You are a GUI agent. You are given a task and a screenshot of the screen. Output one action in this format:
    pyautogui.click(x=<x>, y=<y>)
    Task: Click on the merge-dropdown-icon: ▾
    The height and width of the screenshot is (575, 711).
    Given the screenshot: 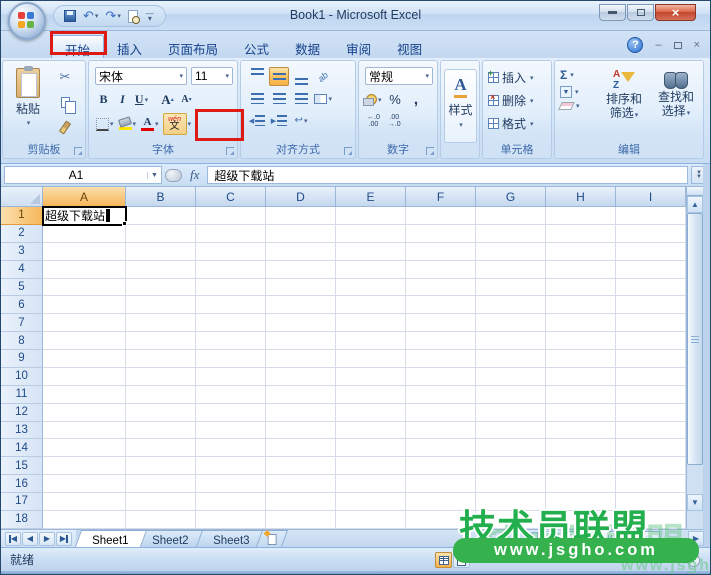 What is the action you would take?
    pyautogui.click(x=330, y=99)
    